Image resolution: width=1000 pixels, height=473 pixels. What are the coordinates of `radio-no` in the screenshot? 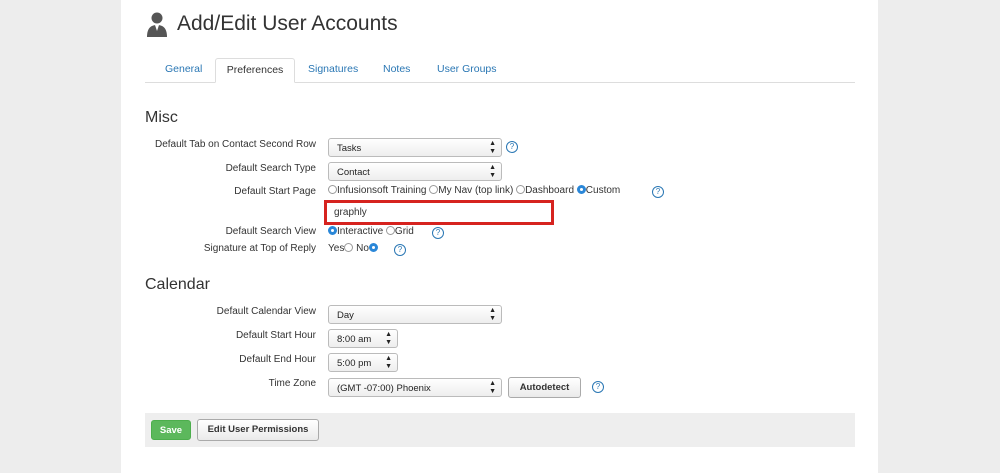 It's located at (373, 247).